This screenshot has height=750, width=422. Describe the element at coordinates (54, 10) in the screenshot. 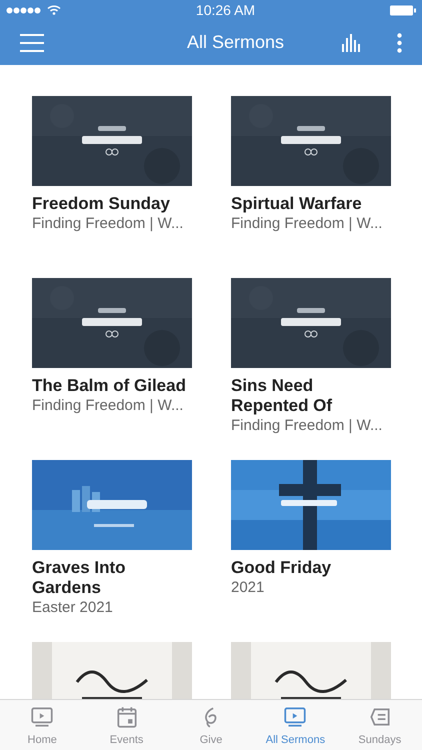

I see `wifi-icon` at that location.